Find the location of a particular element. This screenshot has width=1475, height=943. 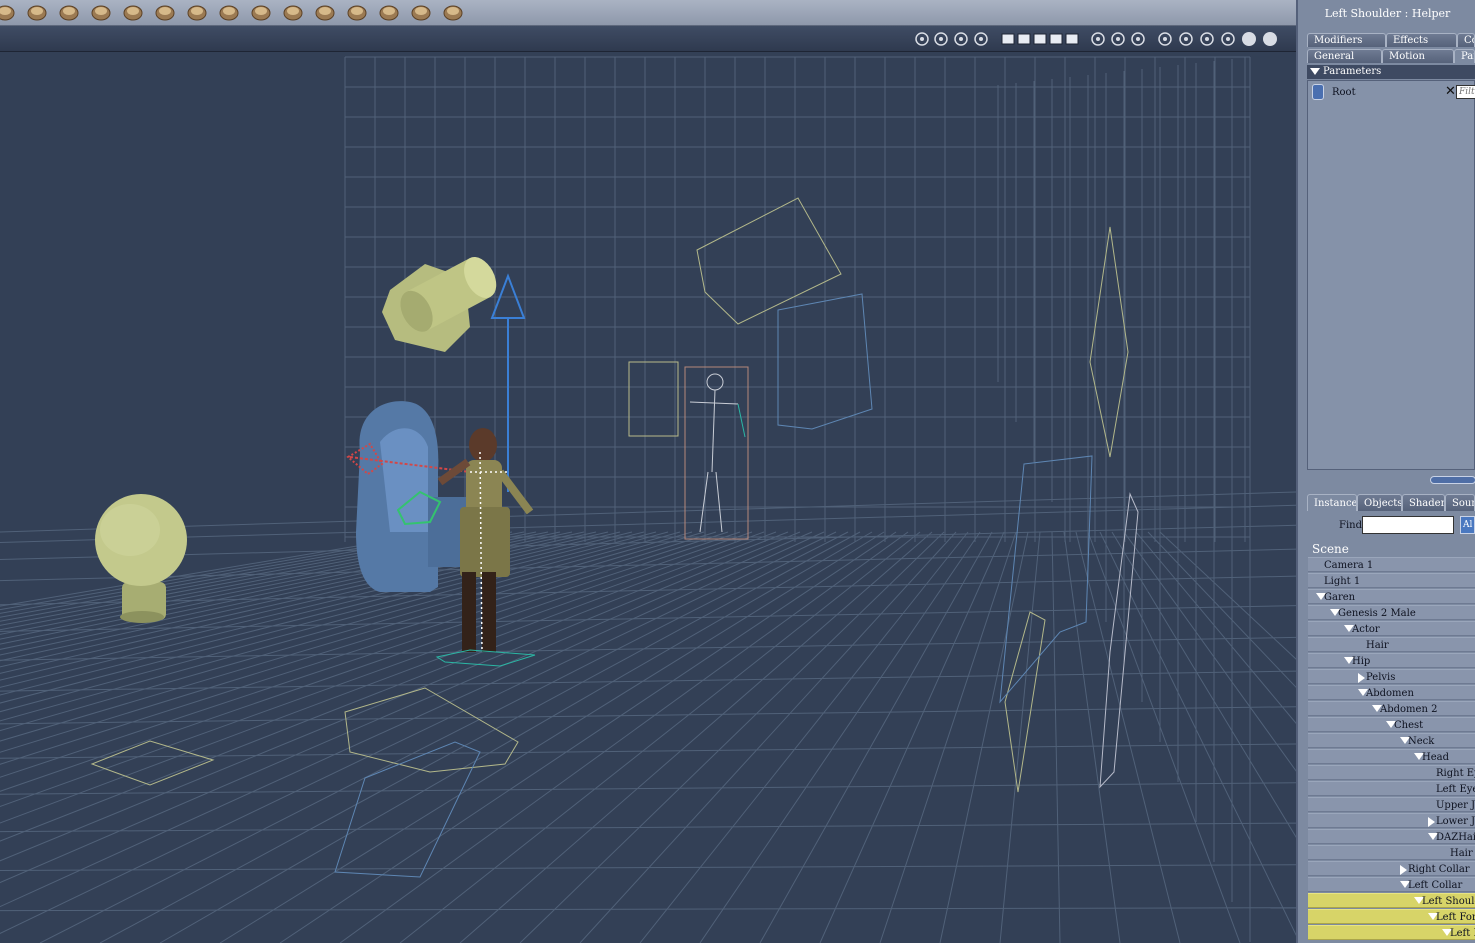

fire-icon is located at coordinates (133, 12).